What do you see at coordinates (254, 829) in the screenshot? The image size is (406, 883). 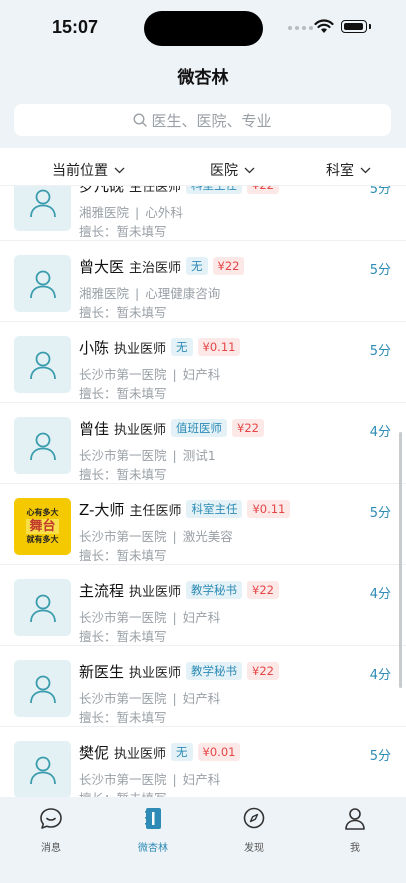 I see `tab-discover: 发现` at bounding box center [254, 829].